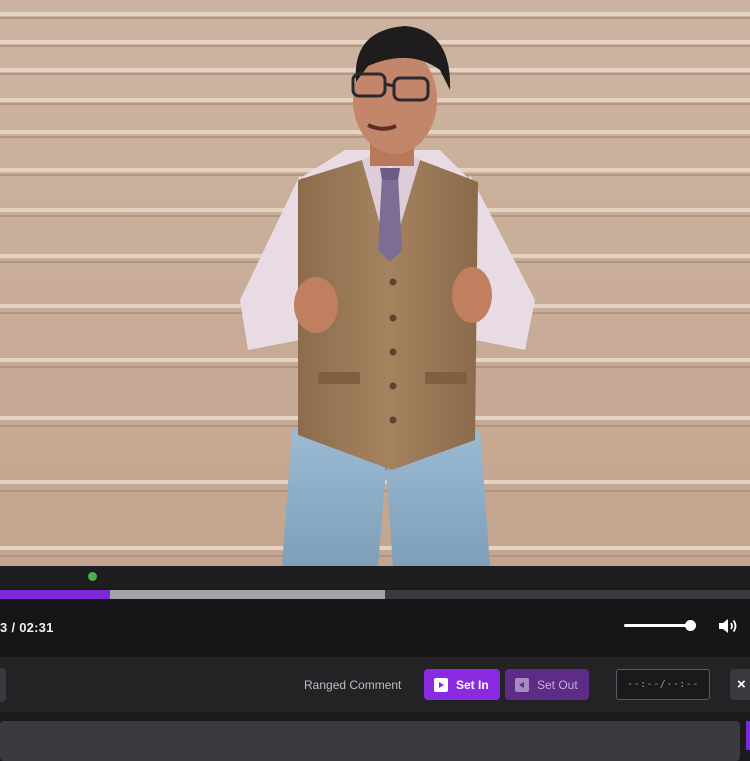 The image size is (750, 761). What do you see at coordinates (375, 628) in the screenshot?
I see `player-controls` at bounding box center [375, 628].